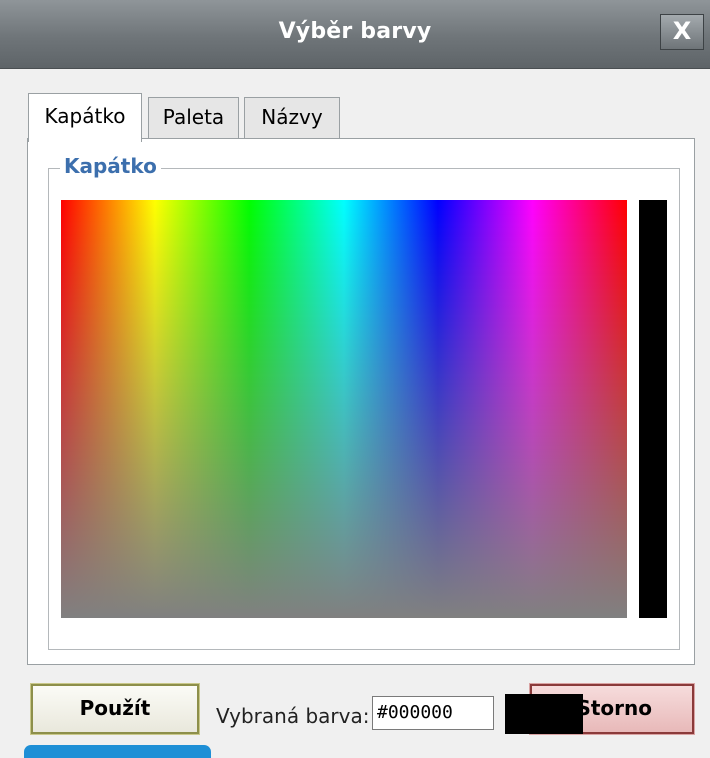 This screenshot has height=758, width=710. What do you see at coordinates (433, 713) in the screenshot?
I see `color-hex-input: #000000` at bounding box center [433, 713].